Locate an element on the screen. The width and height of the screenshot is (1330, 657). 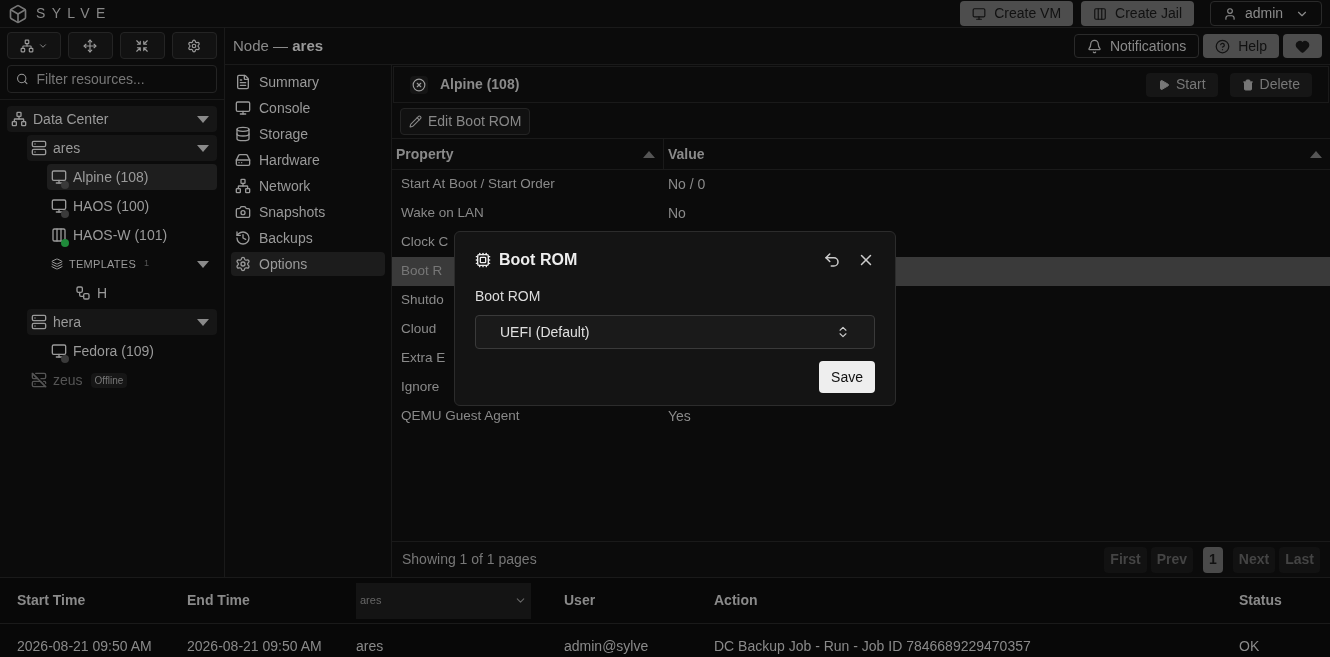
field-label: Boot ROM is located at coordinates (508, 296).